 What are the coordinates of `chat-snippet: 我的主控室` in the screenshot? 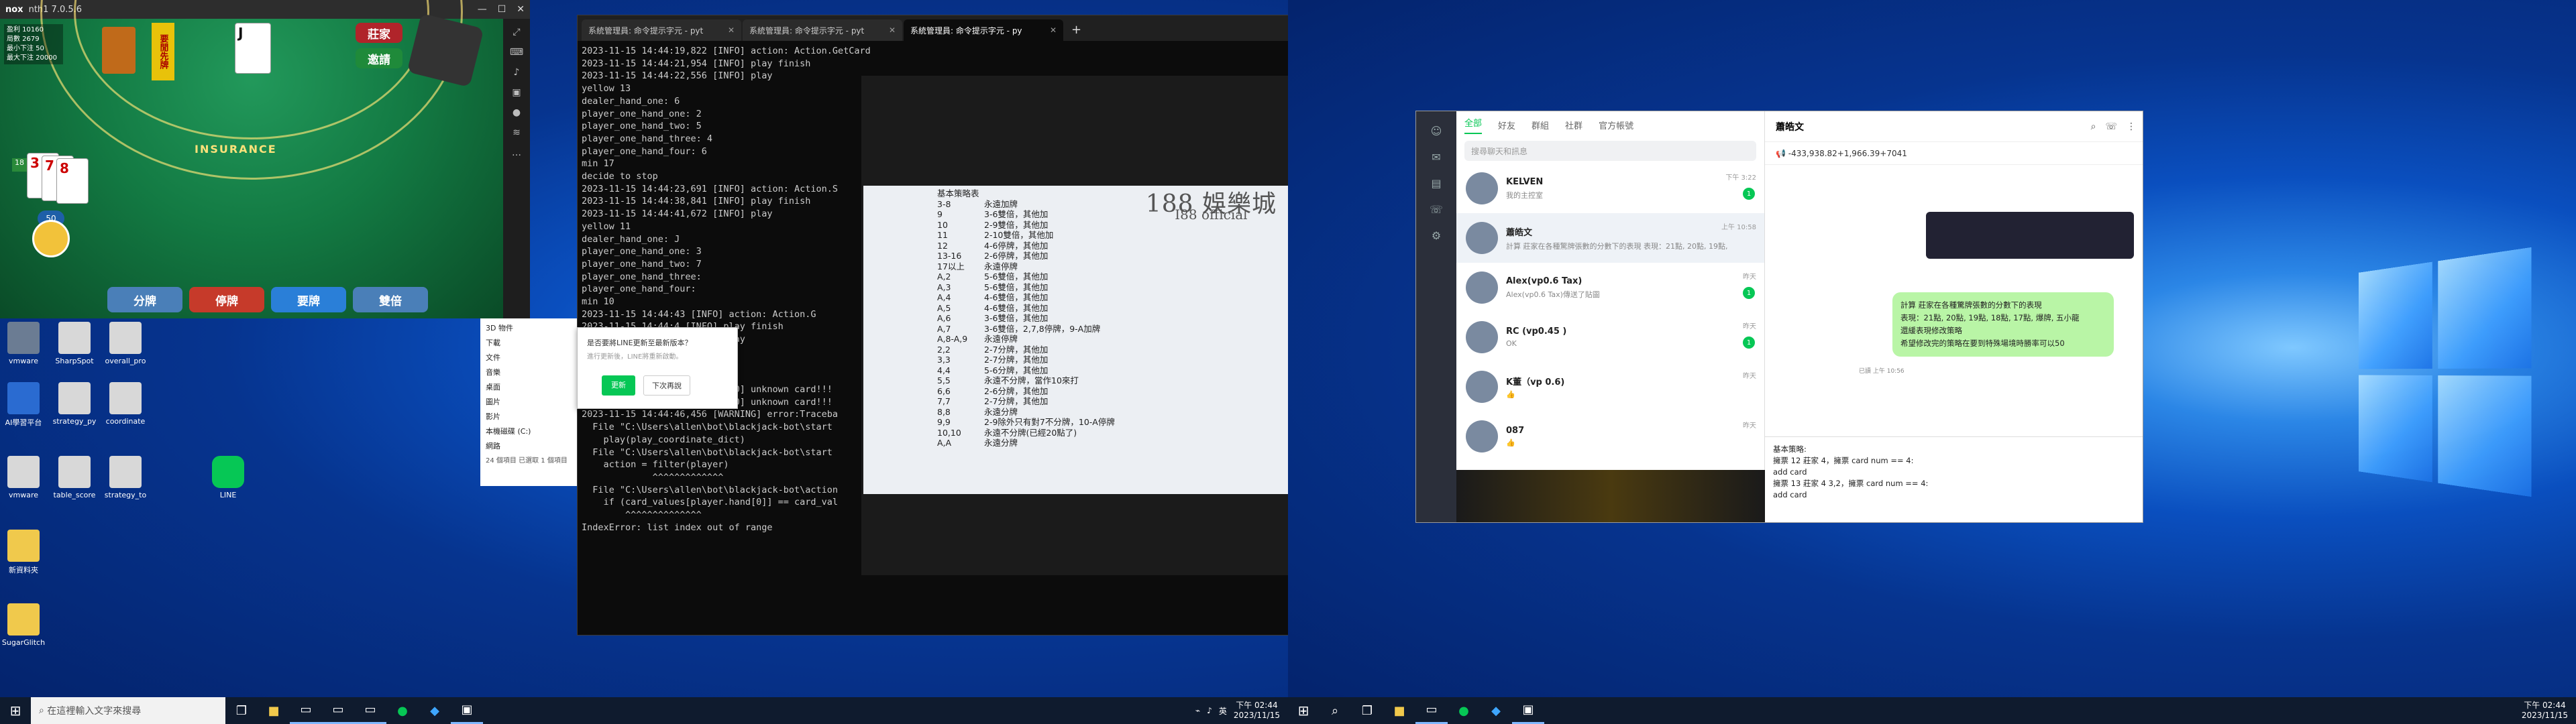 It's located at (1524, 195).